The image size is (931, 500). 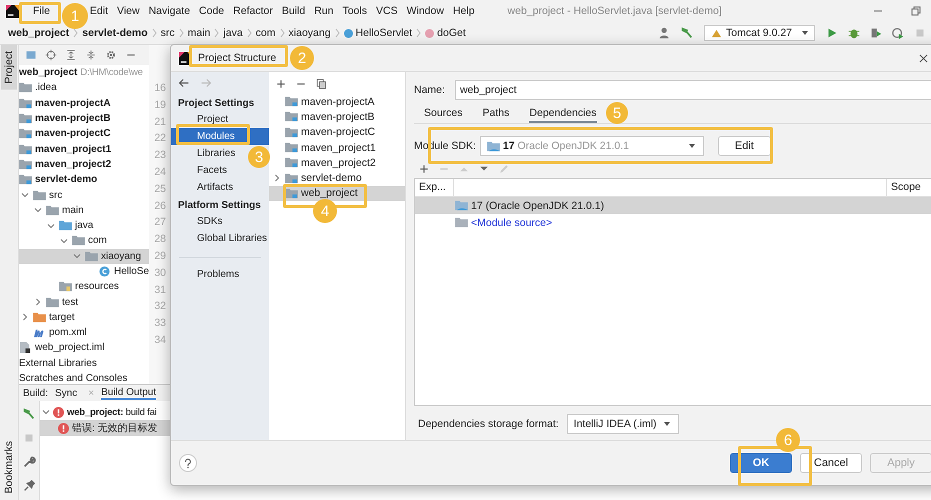 I want to click on tree-item: External Libraries, so click(x=58, y=363).